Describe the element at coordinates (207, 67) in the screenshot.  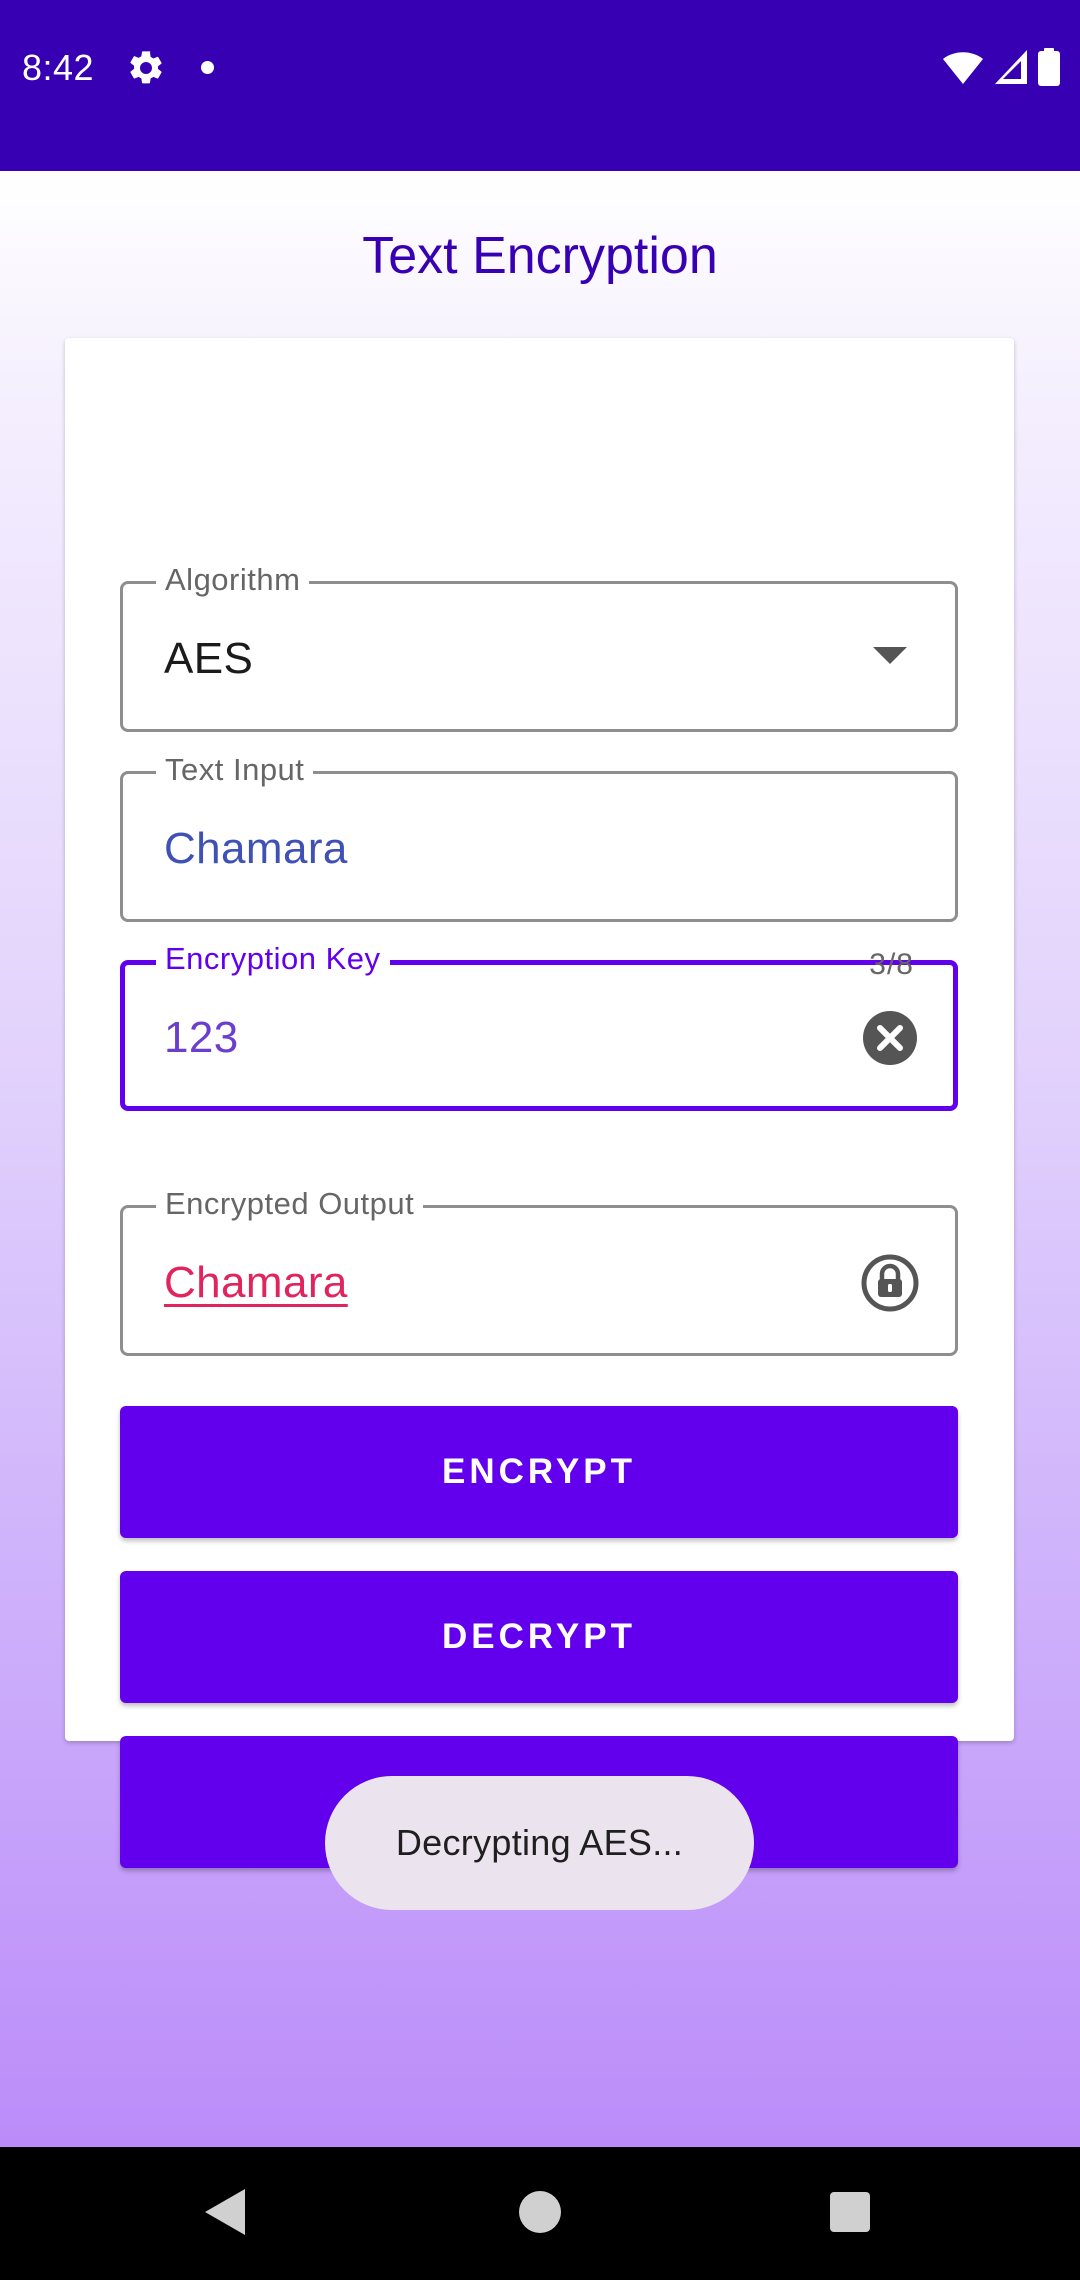
I see `notification-dot-icon` at that location.